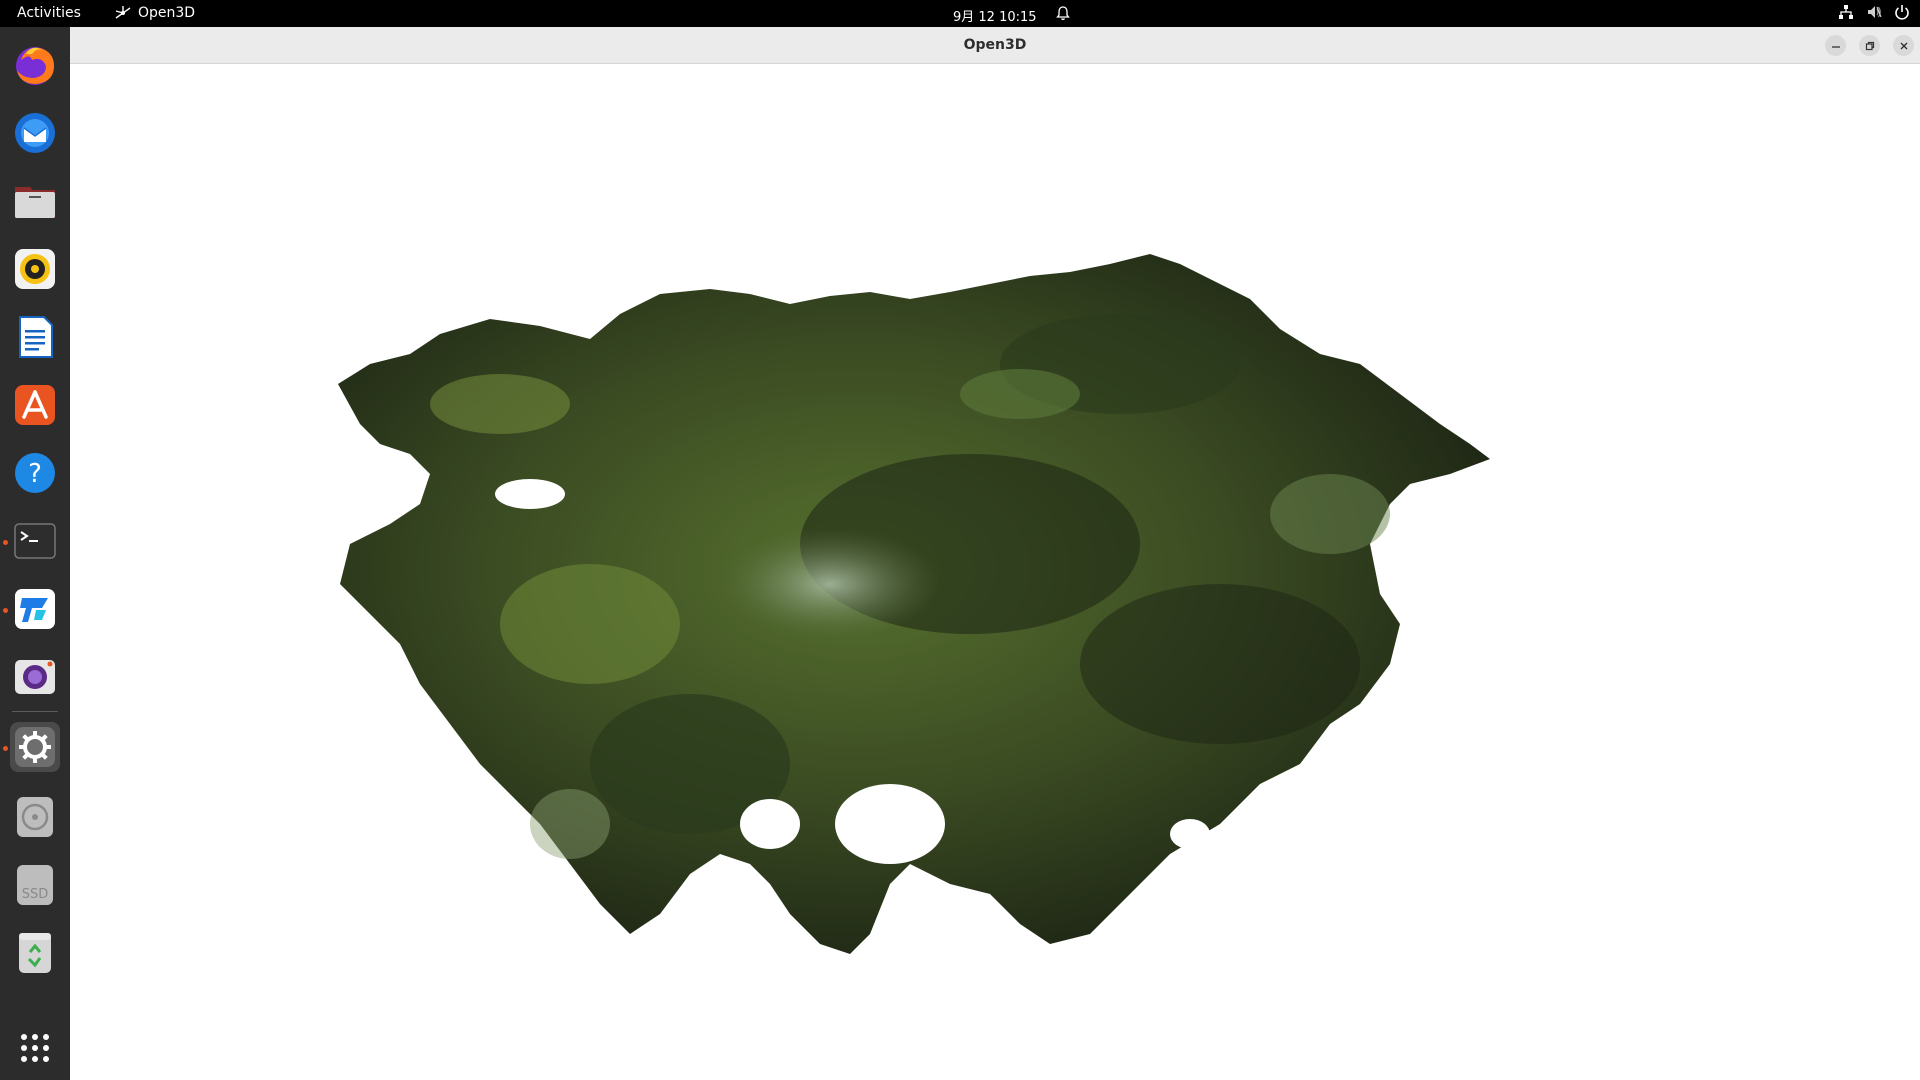  I want to click on firefox-icon, so click(35, 66).